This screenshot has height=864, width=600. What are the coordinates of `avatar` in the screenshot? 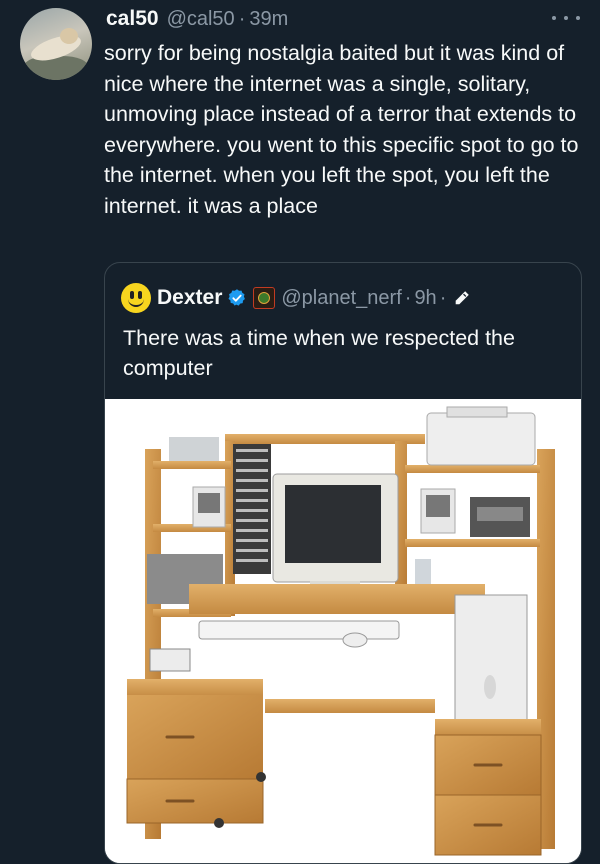 It's located at (56, 44).